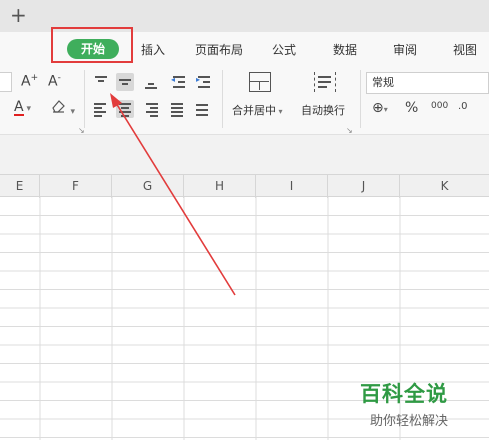 This screenshot has width=489, height=440. What do you see at coordinates (404, 394) in the screenshot?
I see `watermark-title: 百科全说` at bounding box center [404, 394].